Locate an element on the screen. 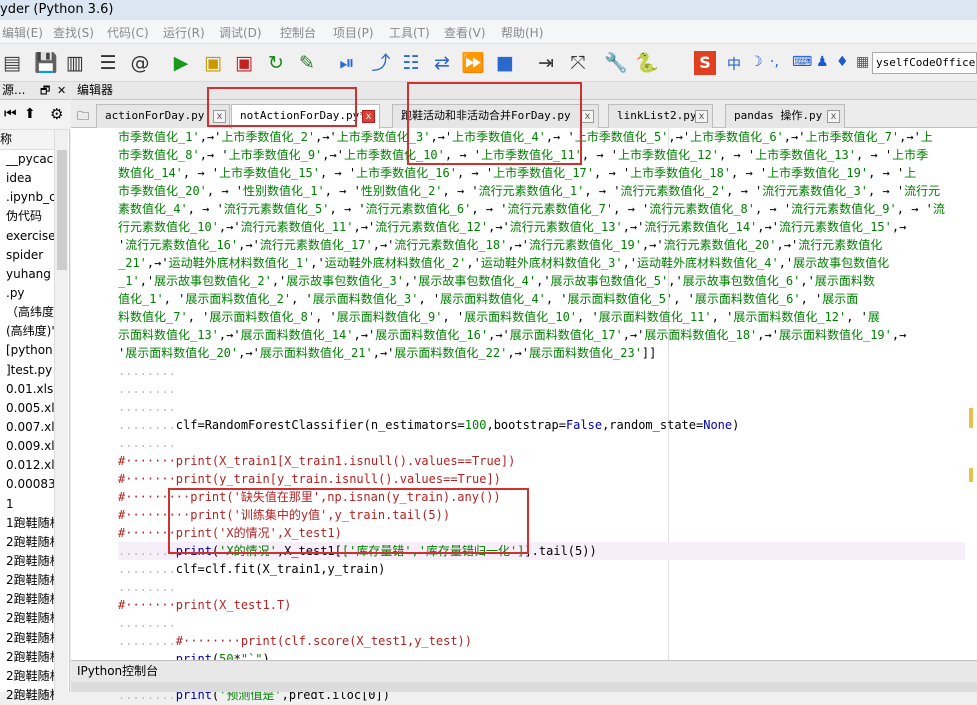  ime-user-icon: ♟ is located at coordinates (822, 62).